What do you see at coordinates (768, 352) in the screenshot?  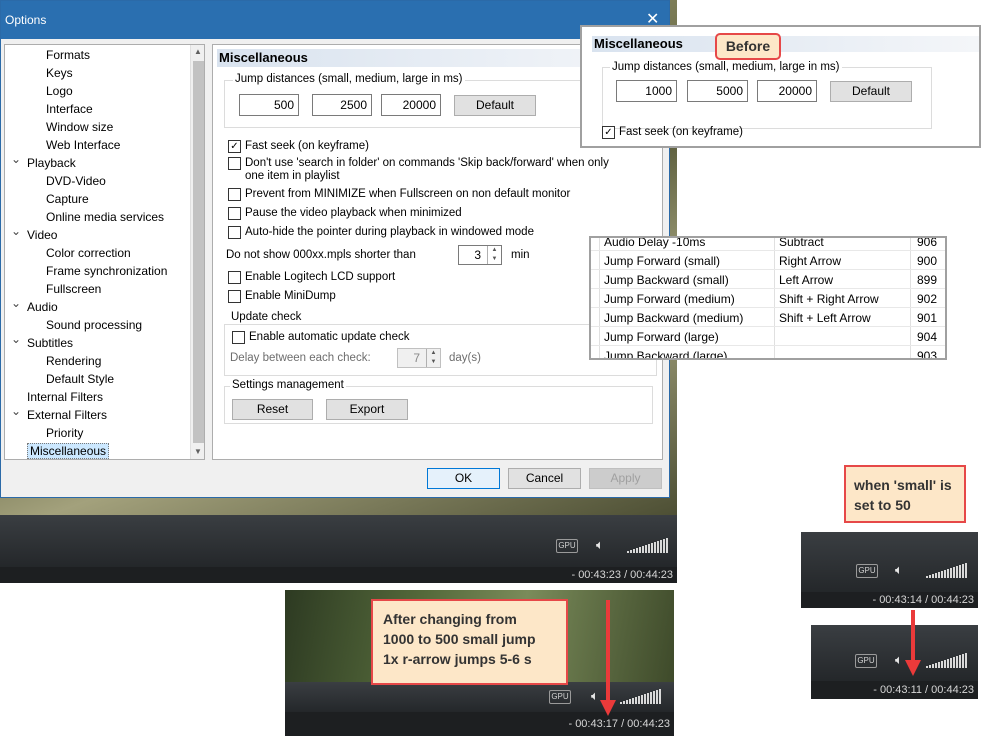 I see `table-row: Jump Backward (large) 903` at bounding box center [768, 352].